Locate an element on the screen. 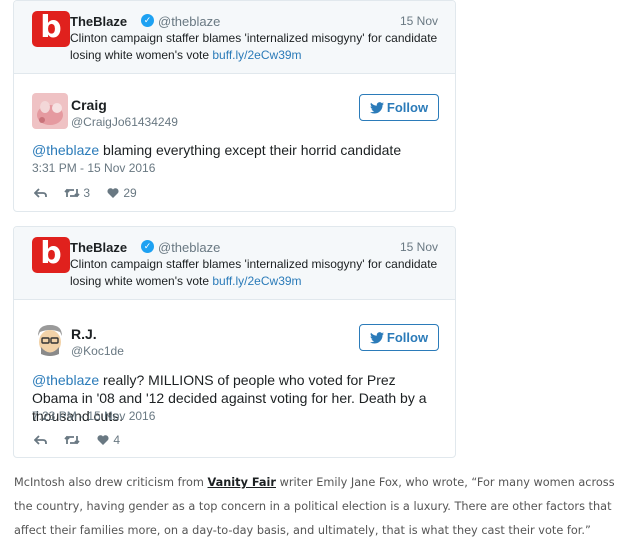 The image size is (640, 544). tweet-timestamp: 3:31 PM - 15 Nov 2016 is located at coordinates (93, 168).